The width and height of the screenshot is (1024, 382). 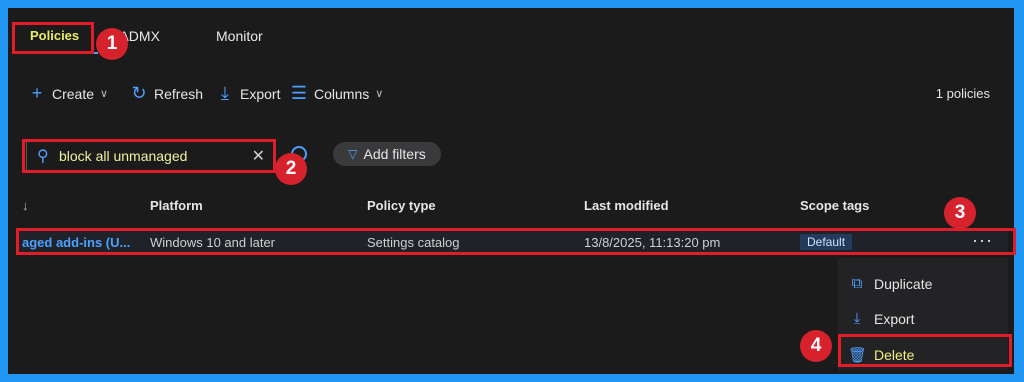 I want to click on menu-item-duplicate: ⧉ Duplicate, so click(x=890, y=283).